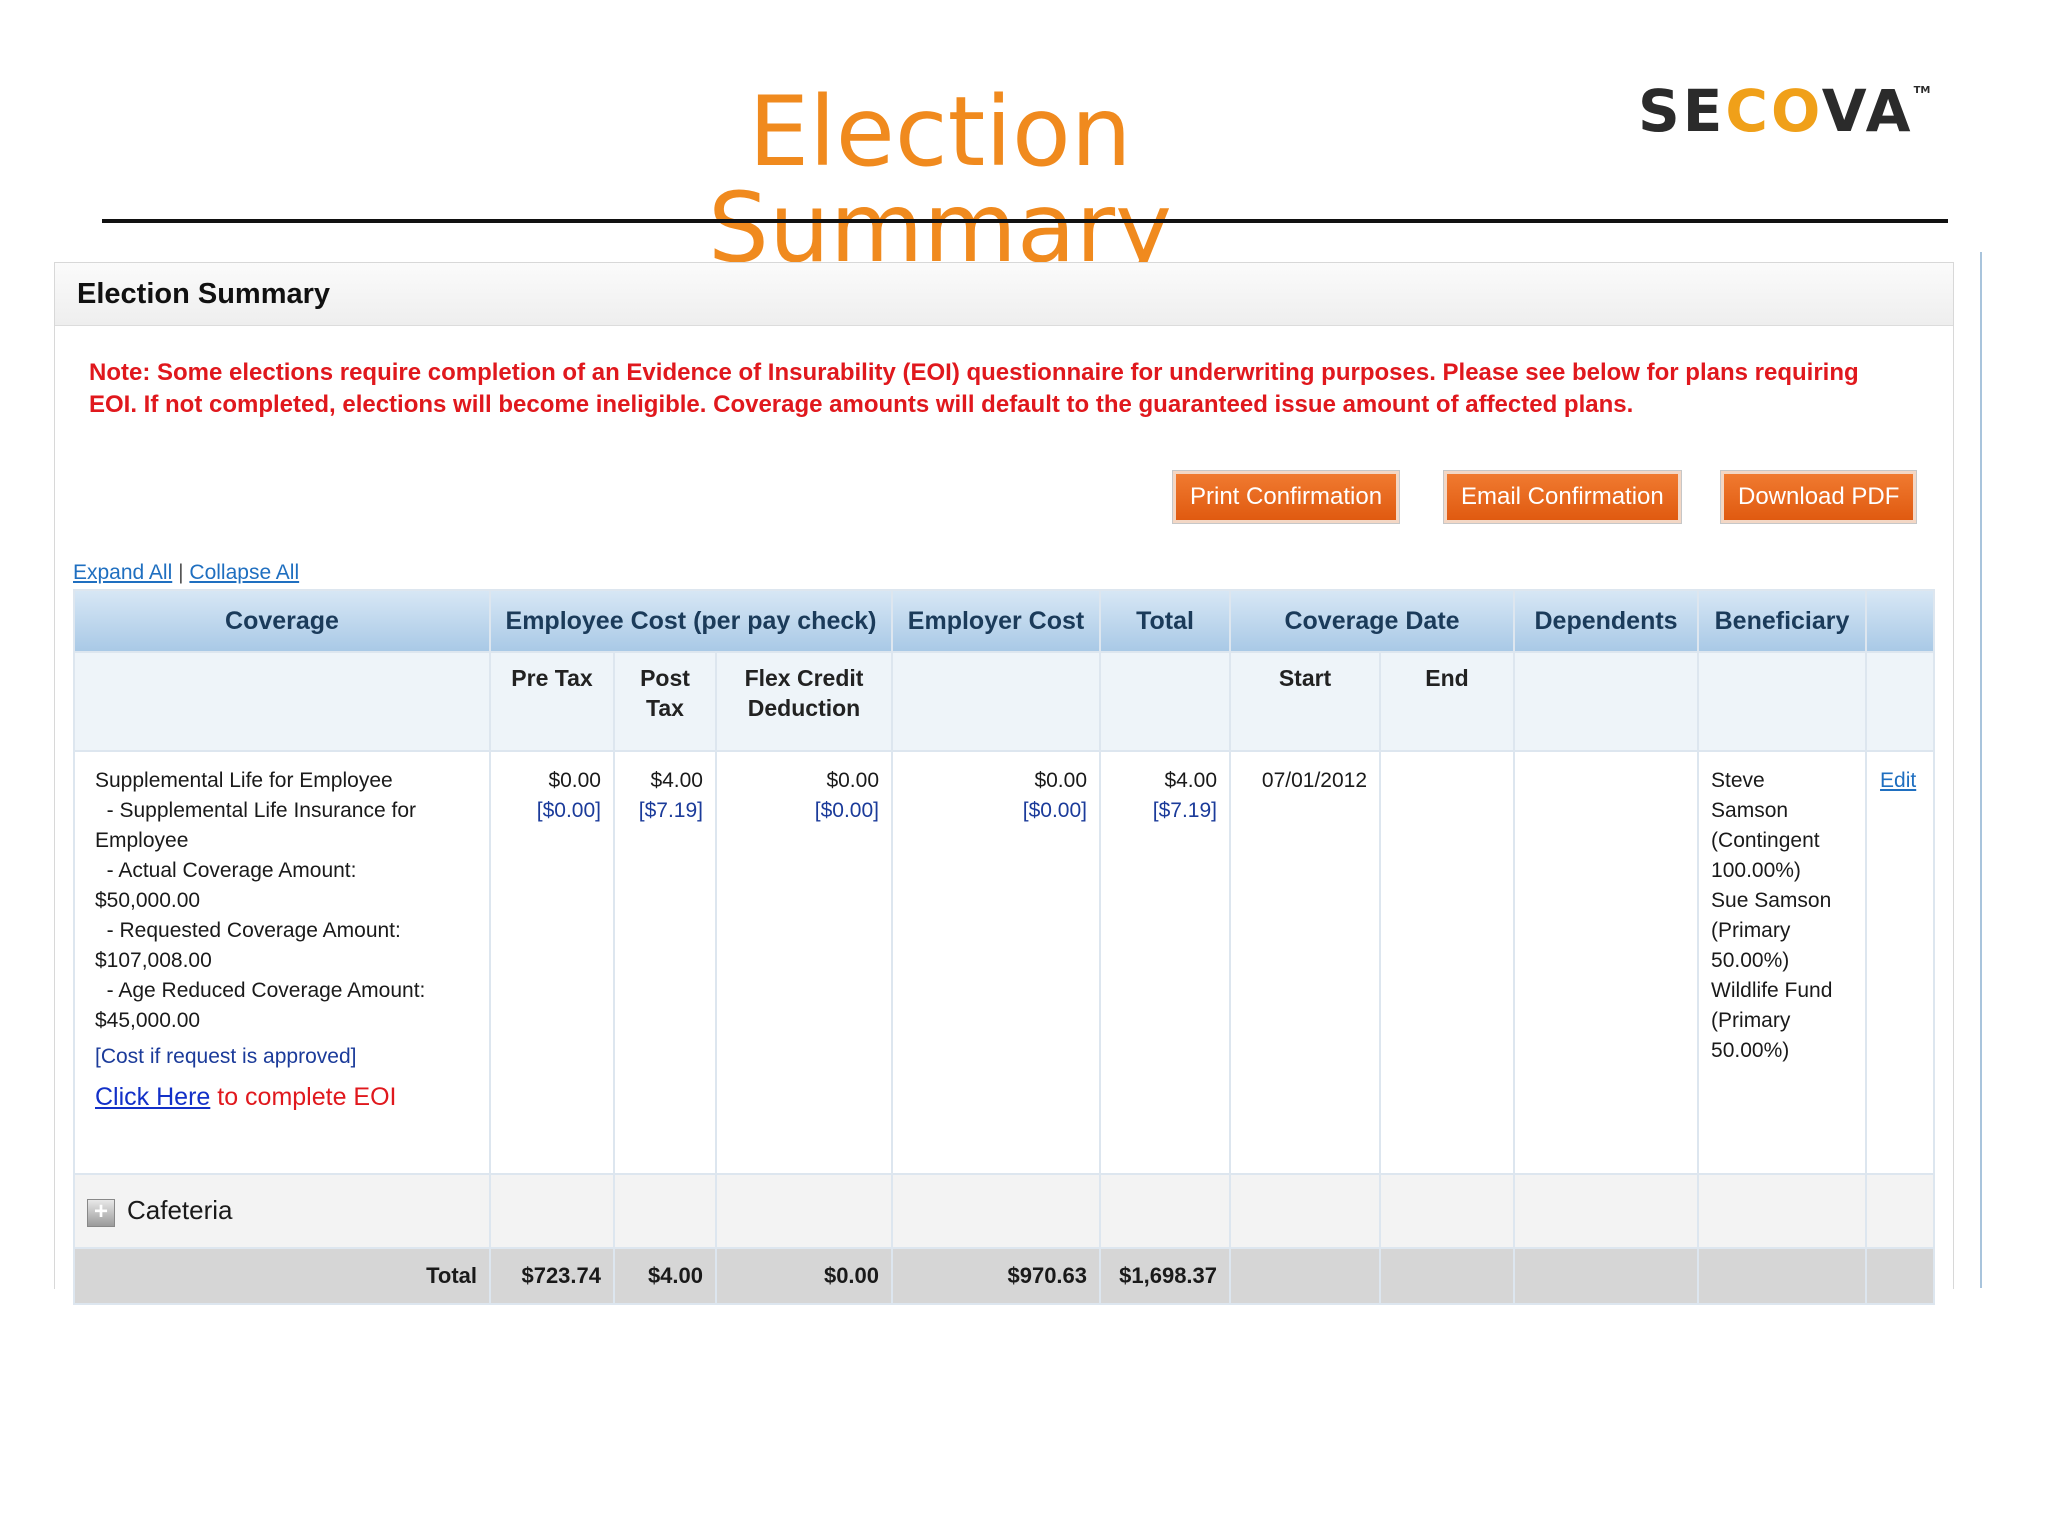 The width and height of the screenshot is (2048, 1536). Describe the element at coordinates (996, 962) in the screenshot. I see `employer-cell: $0.00 [$0.00]` at that location.